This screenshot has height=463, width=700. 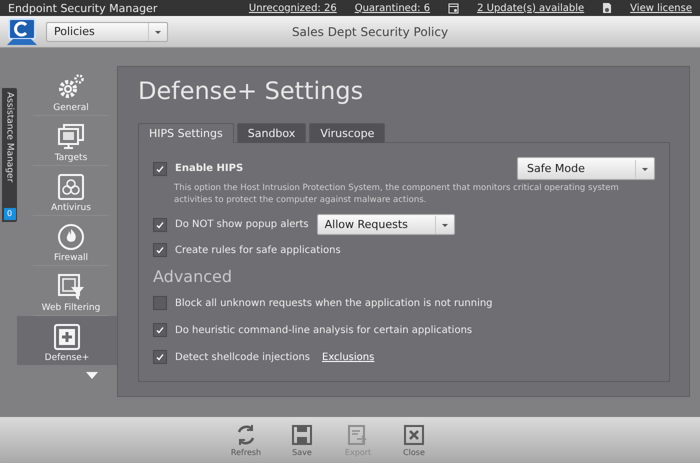 What do you see at coordinates (71, 91) in the screenshot?
I see `sidebar-item: General` at bounding box center [71, 91].